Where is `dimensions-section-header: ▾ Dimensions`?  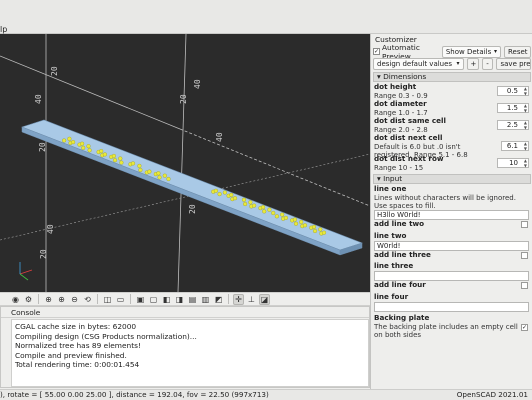
dimensions-section-header: ▾ Dimensions is located at coordinates (452, 77).